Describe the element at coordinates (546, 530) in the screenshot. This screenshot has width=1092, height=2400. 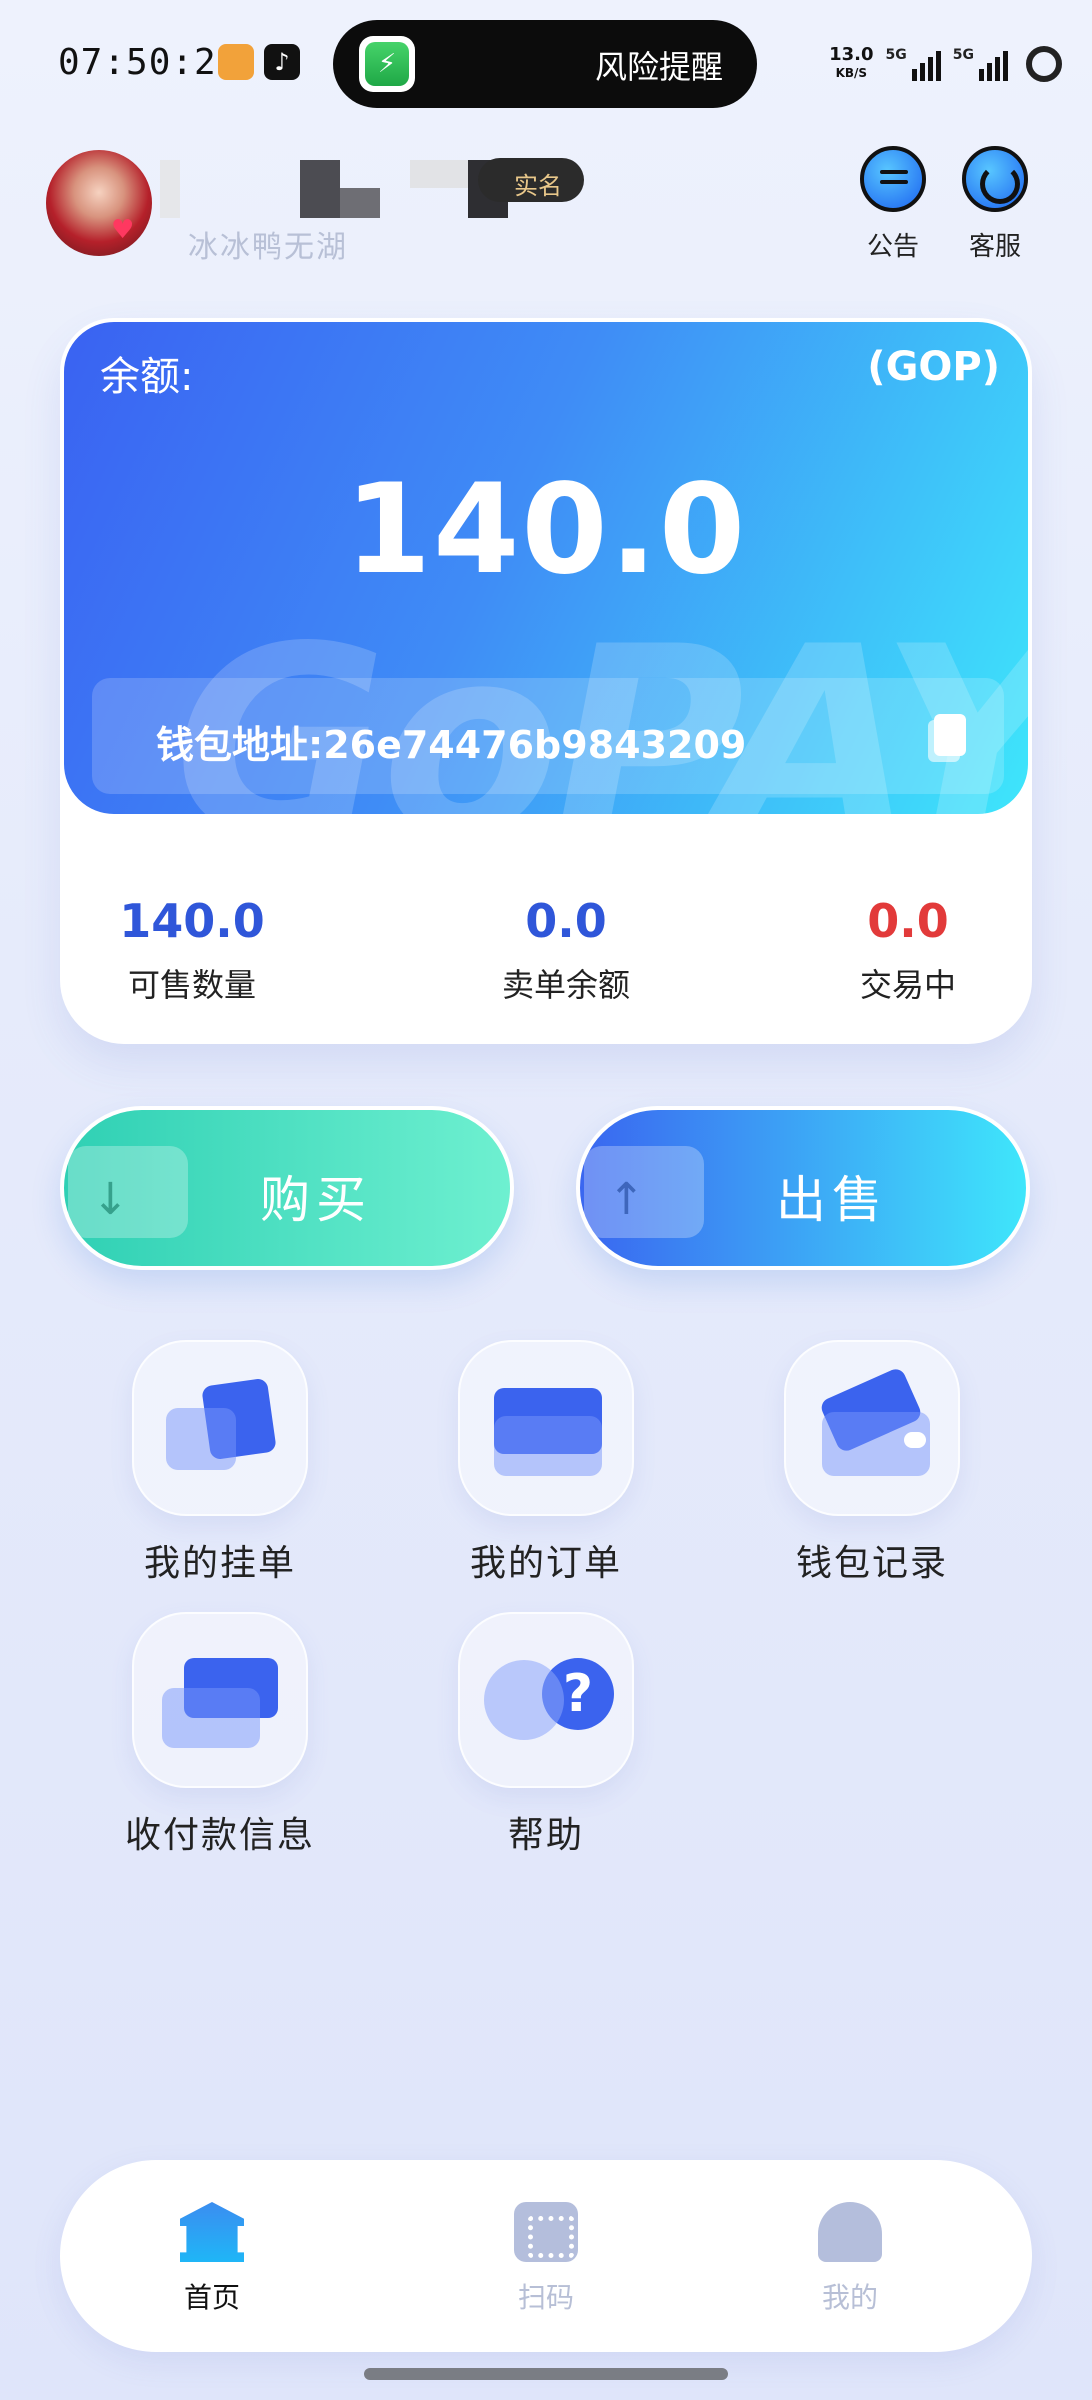
I see `balance-amount: 140.0` at that location.